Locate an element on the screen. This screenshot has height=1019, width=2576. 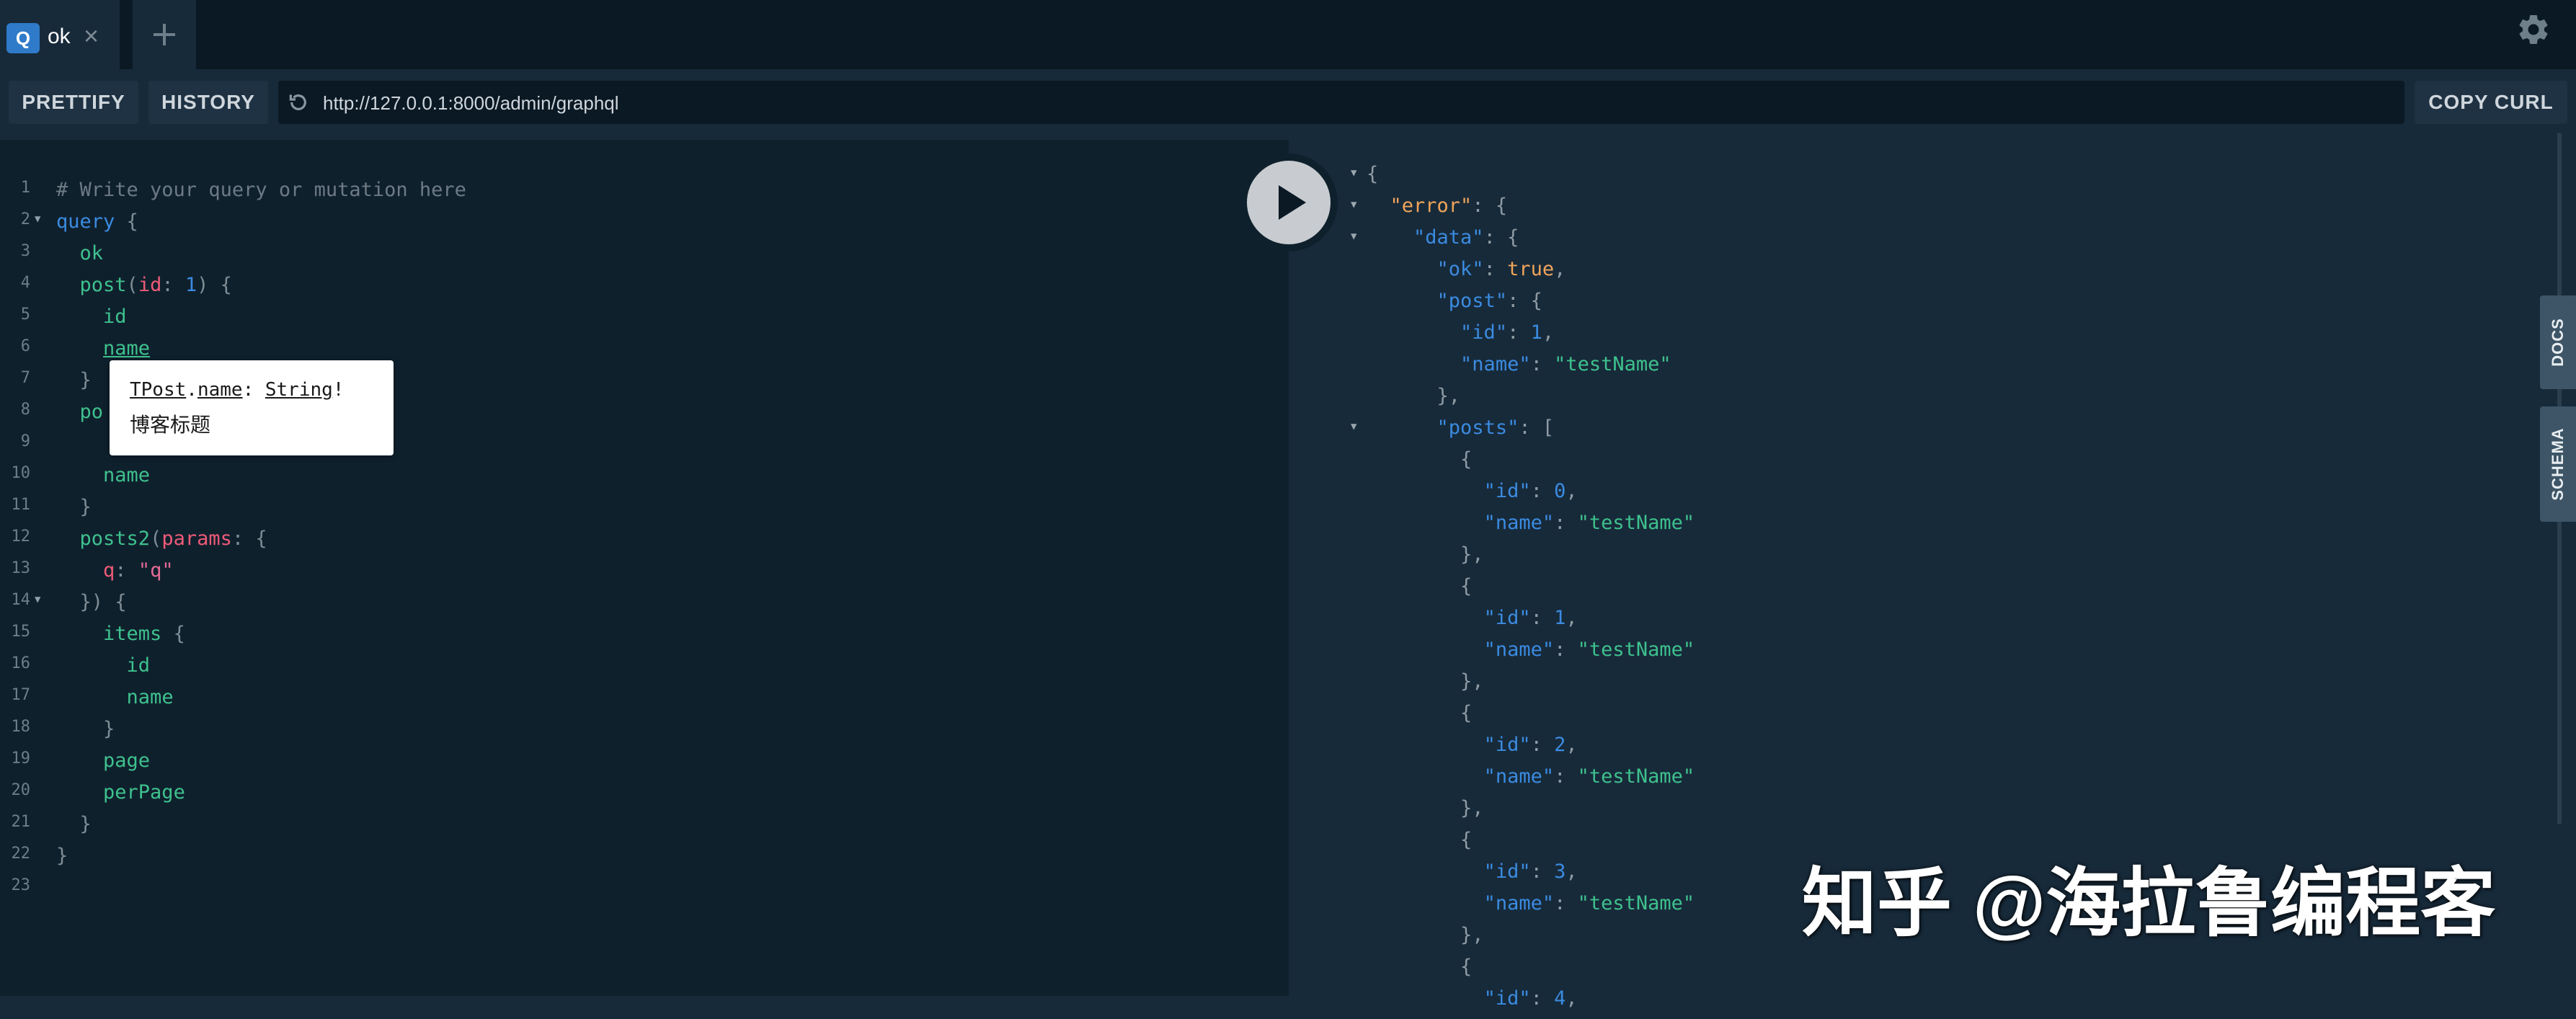
code-text: items { is located at coordinates (144, 634).